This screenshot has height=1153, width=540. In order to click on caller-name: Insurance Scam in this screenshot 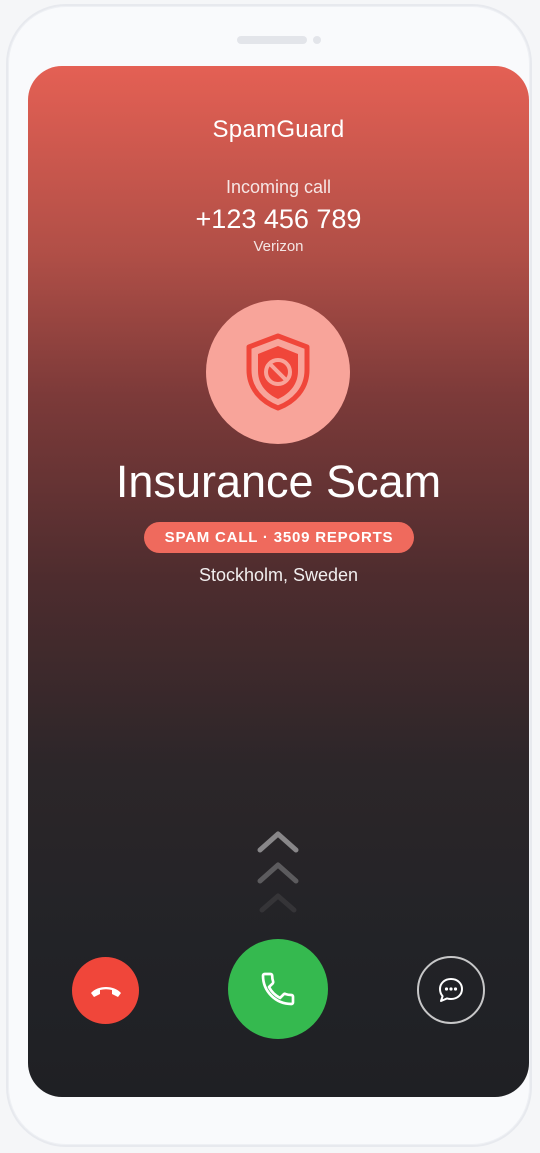, I will do `click(278, 481)`.